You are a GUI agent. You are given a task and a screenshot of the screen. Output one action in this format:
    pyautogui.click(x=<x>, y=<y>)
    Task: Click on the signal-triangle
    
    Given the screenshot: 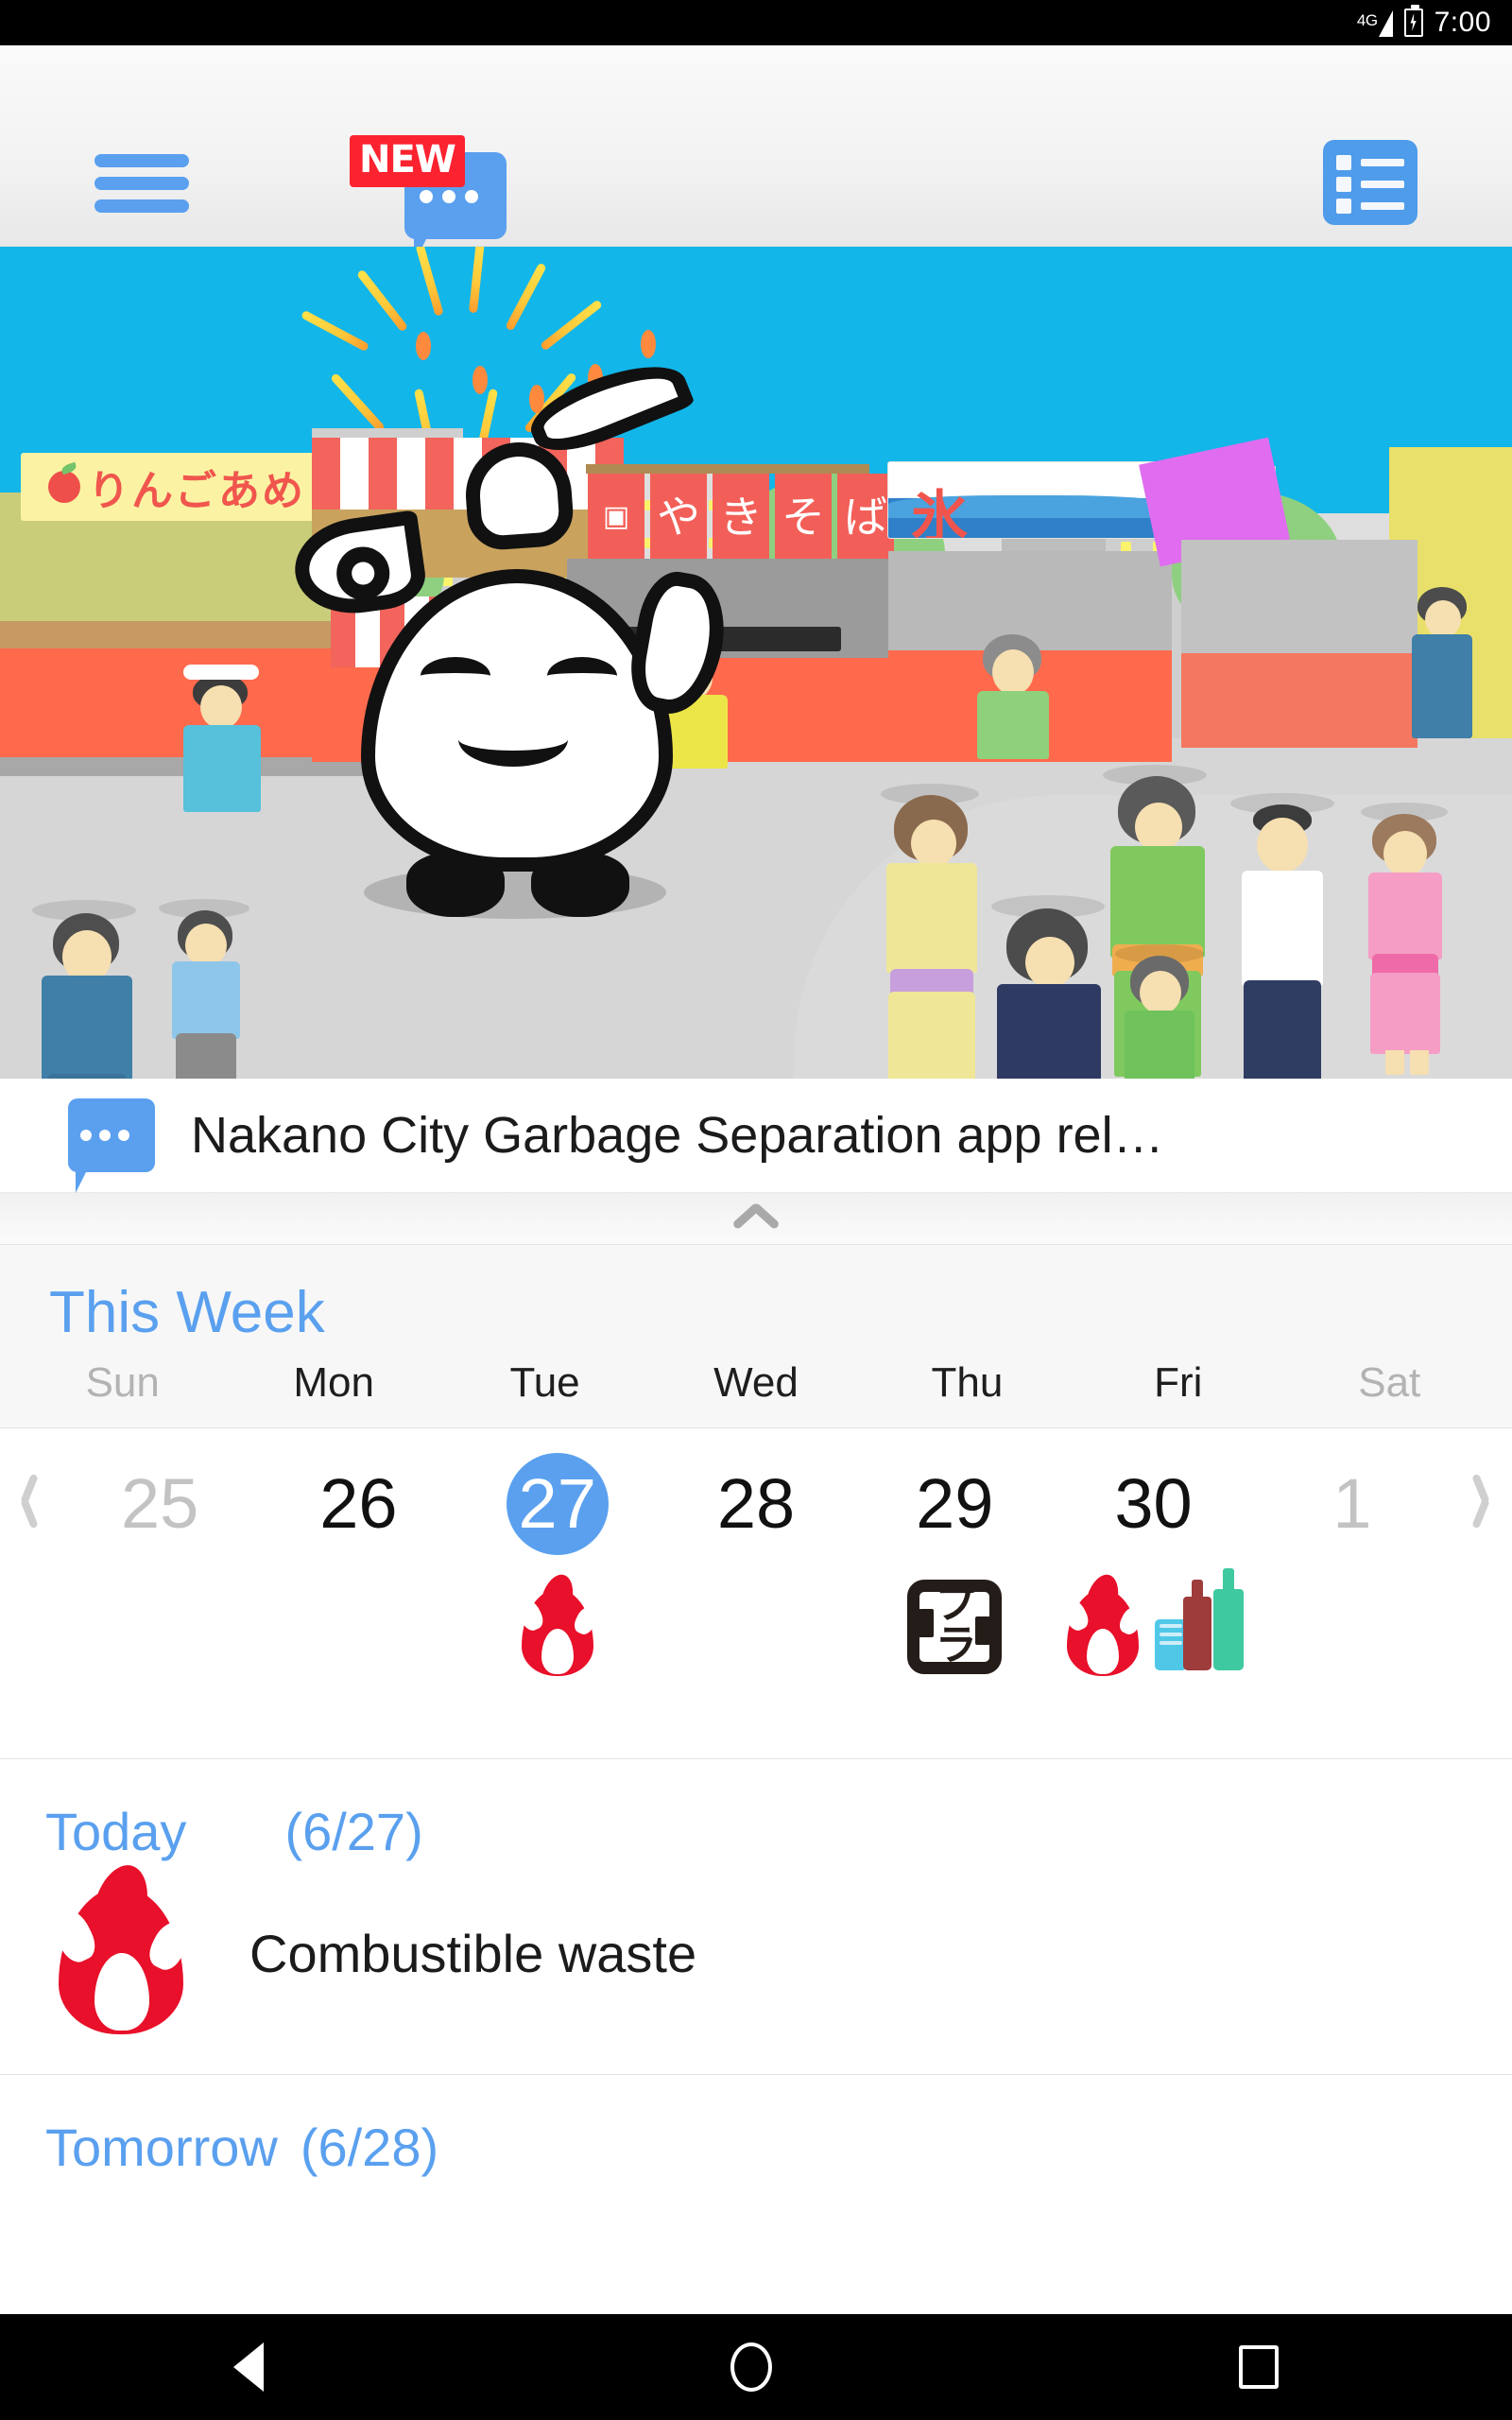 What is the action you would take?
    pyautogui.click(x=1385, y=24)
    